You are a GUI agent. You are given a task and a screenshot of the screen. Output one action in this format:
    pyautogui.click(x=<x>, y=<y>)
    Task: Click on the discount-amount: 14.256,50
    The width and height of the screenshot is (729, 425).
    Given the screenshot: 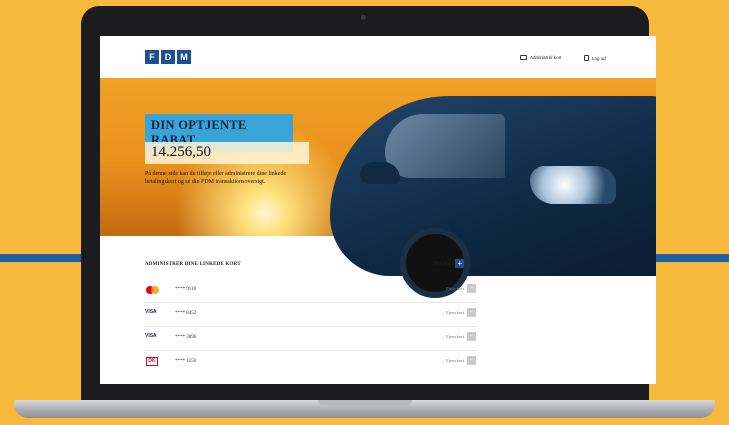 What is the action you would take?
    pyautogui.click(x=227, y=153)
    